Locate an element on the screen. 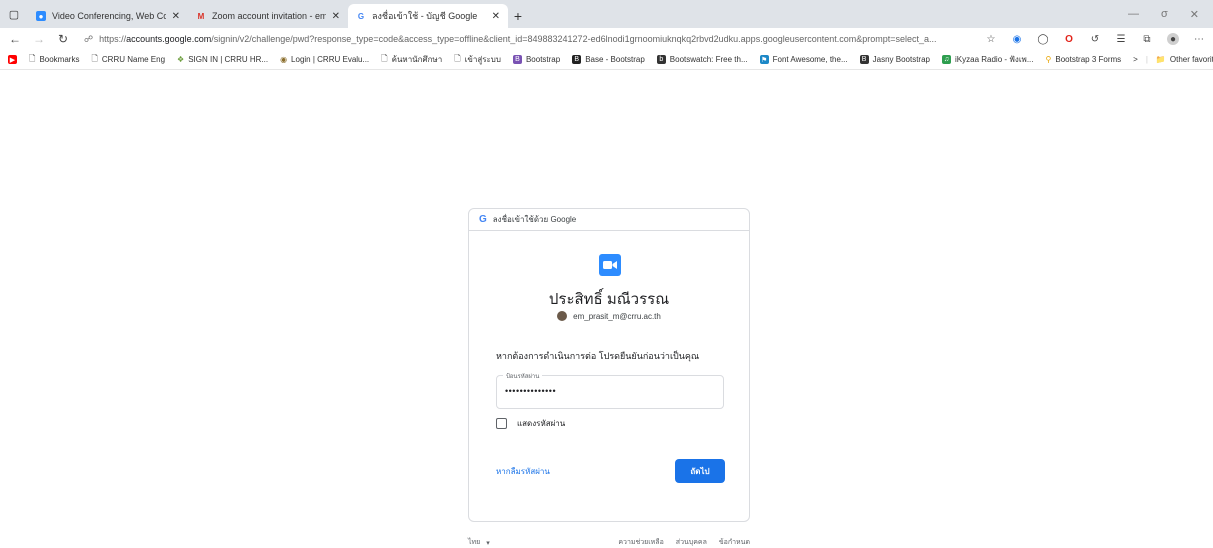 This screenshot has height=548, width=1213. collections-icon: ⧉ is located at coordinates (1147, 39).